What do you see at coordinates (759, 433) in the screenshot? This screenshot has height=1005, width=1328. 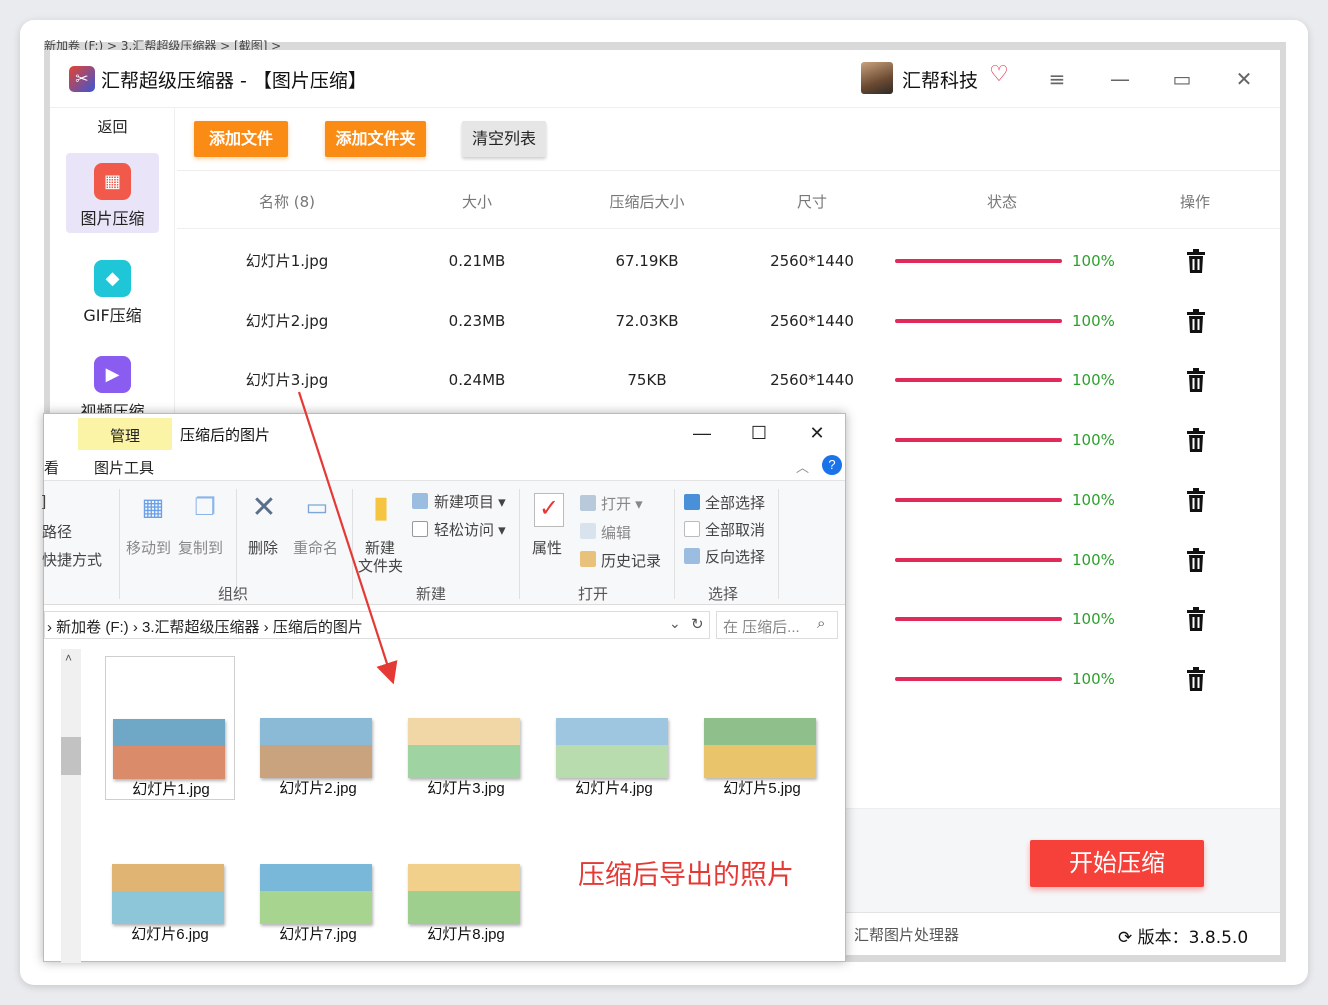 I see `explorer-maximize-button: ☐` at bounding box center [759, 433].